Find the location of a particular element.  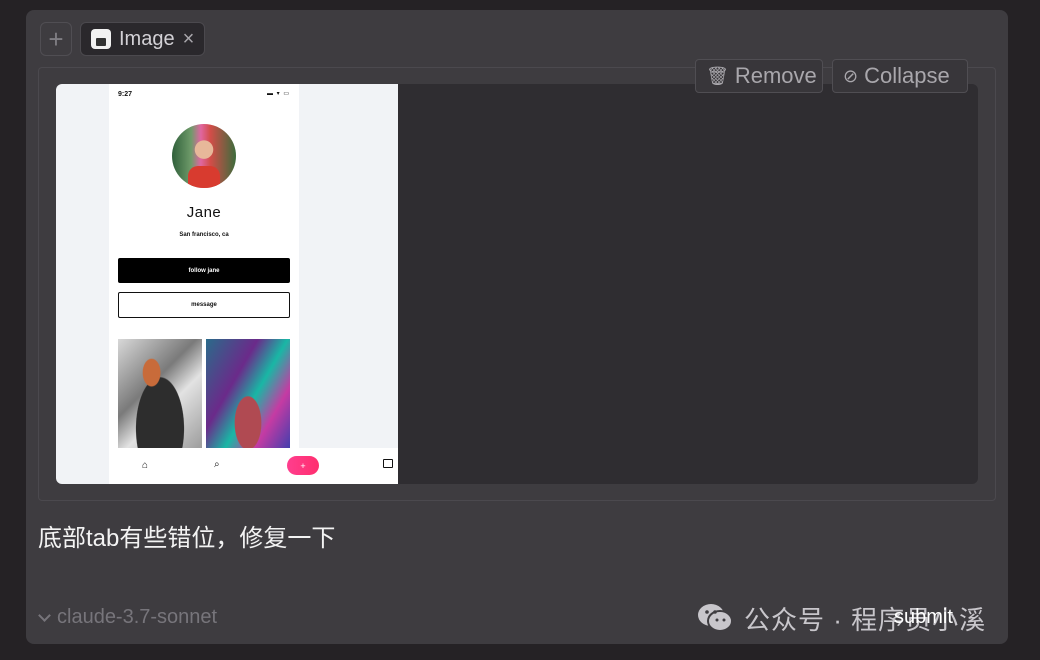

search-icon: ⌕ is located at coordinates (217, 464).